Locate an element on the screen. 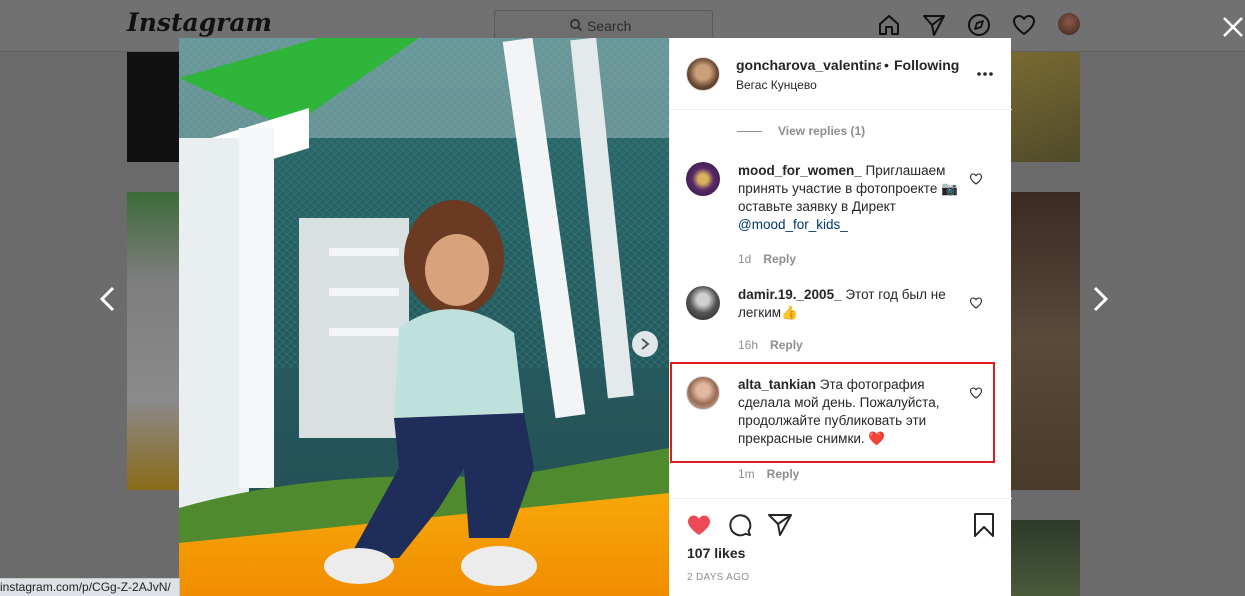 The height and width of the screenshot is (596, 1245). author-avatar is located at coordinates (703, 74).